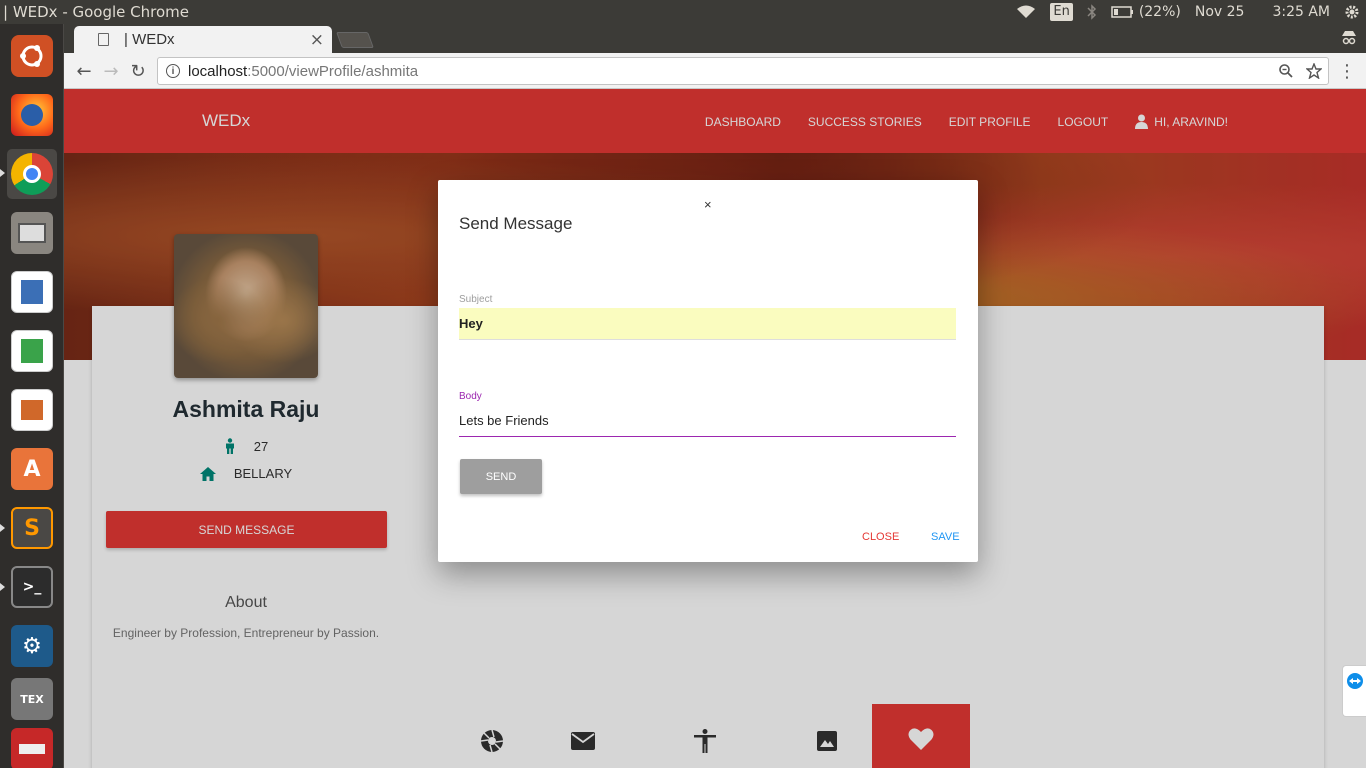 Image resolution: width=1366 pixels, height=768 pixels. Describe the element at coordinates (32, 746) in the screenshot. I see `drive-icon` at that location.